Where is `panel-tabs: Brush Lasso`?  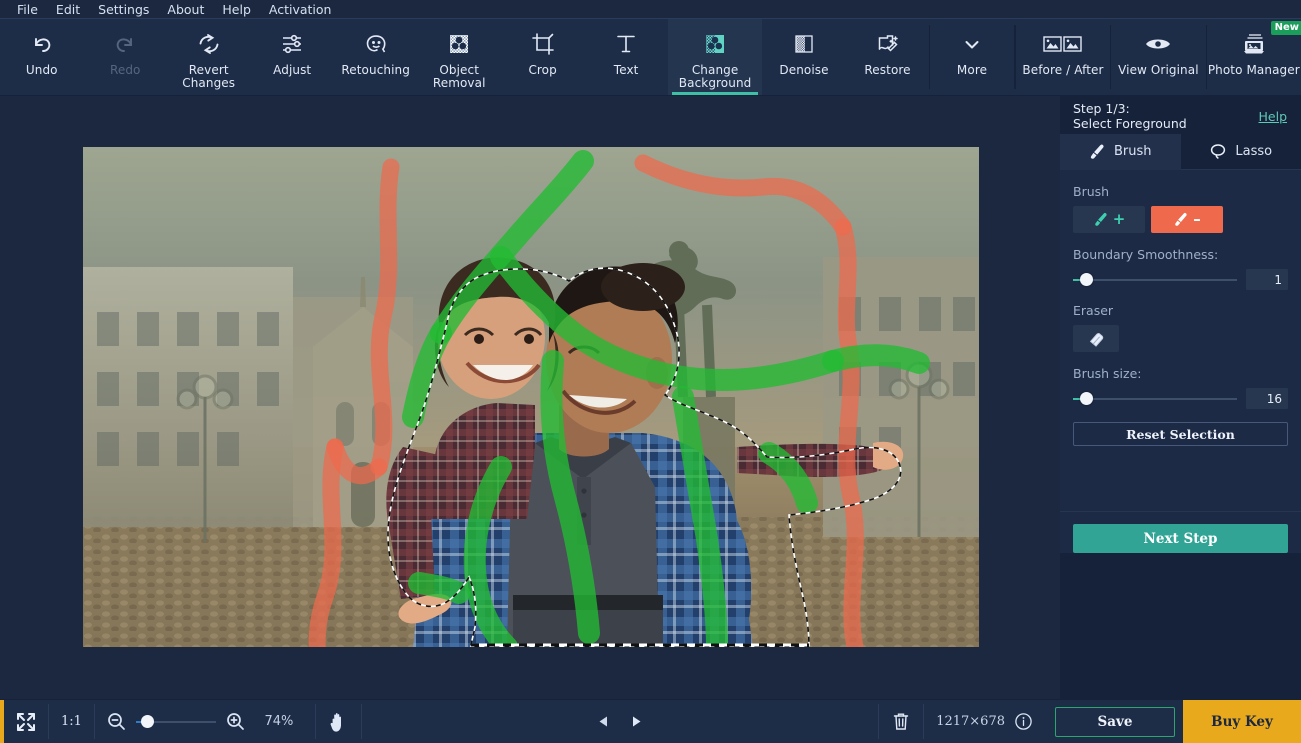
panel-tabs: Brush Lasso is located at coordinates (1180, 152).